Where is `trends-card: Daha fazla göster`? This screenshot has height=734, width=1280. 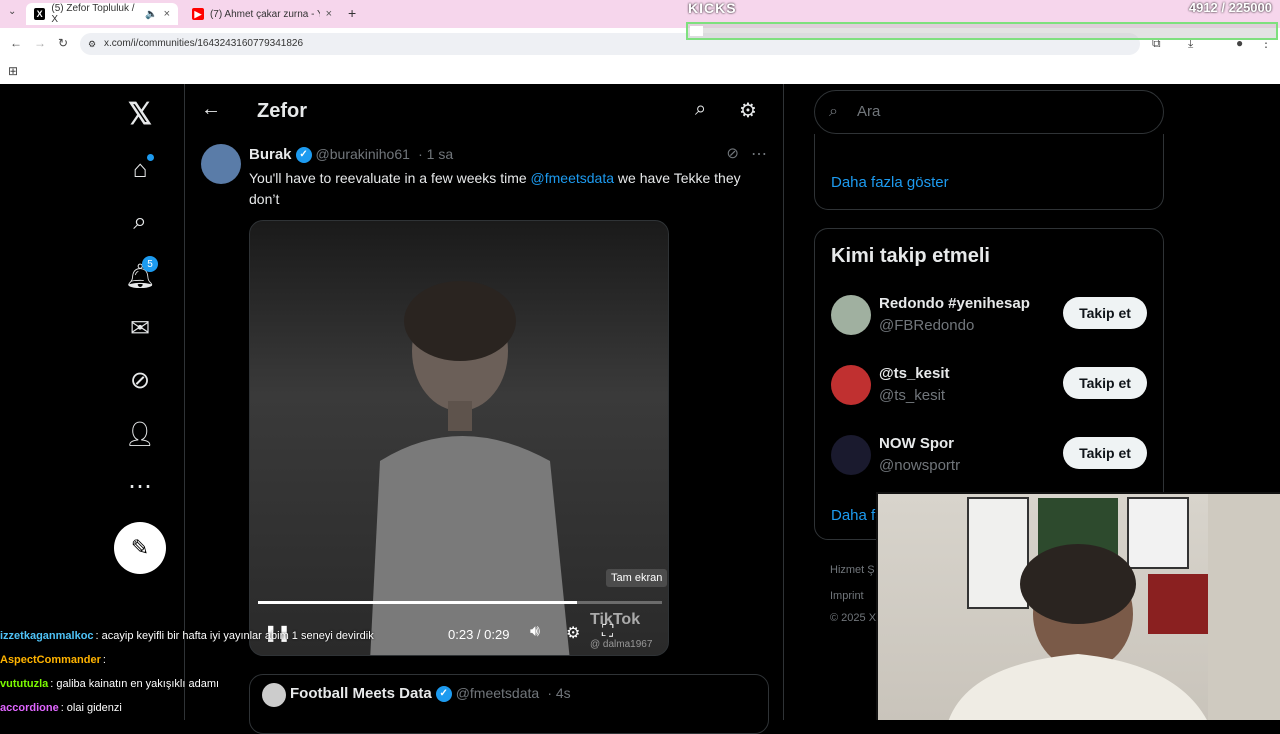 trends-card: Daha fazla göster is located at coordinates (989, 172).